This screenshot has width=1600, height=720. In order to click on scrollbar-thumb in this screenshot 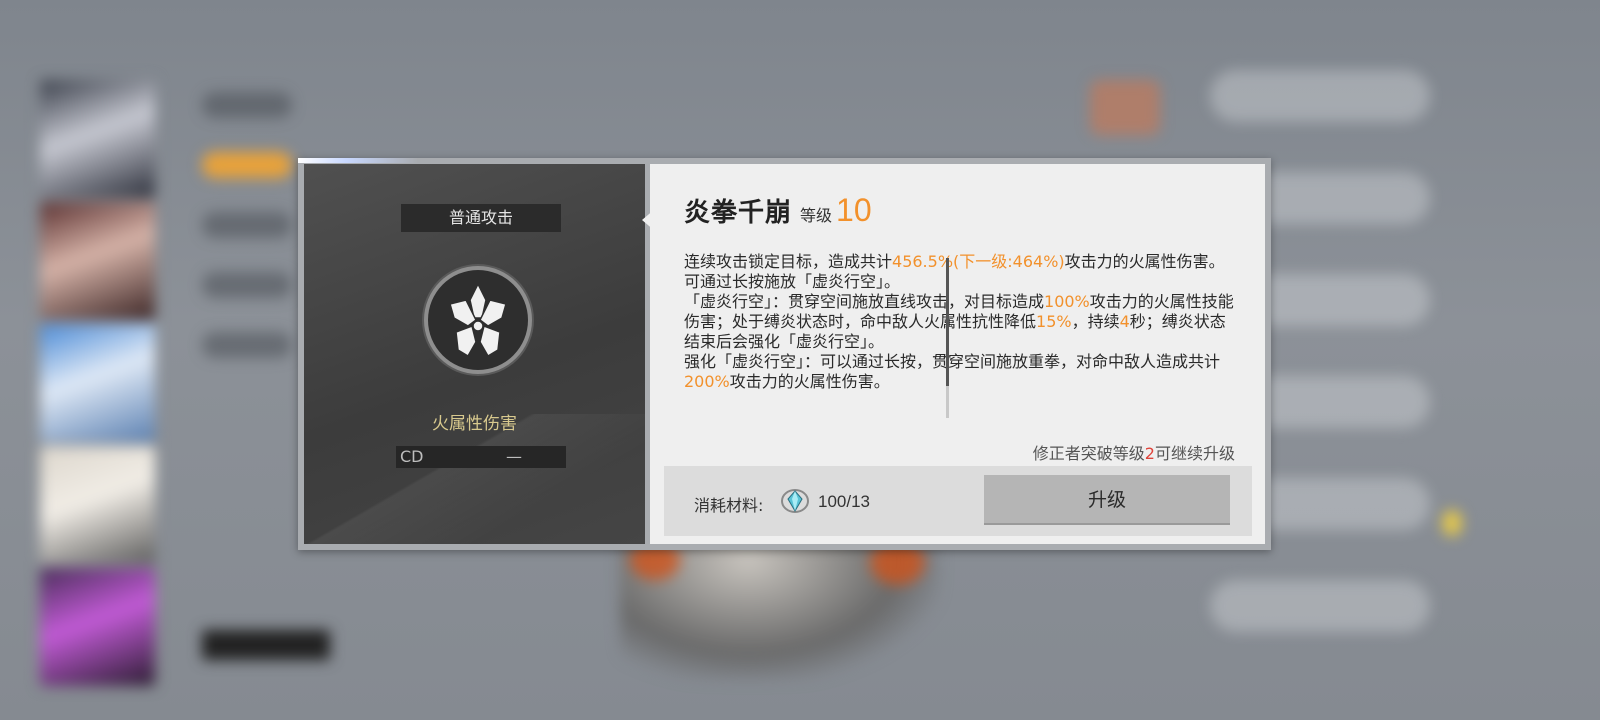, I will do `click(947, 322)`.